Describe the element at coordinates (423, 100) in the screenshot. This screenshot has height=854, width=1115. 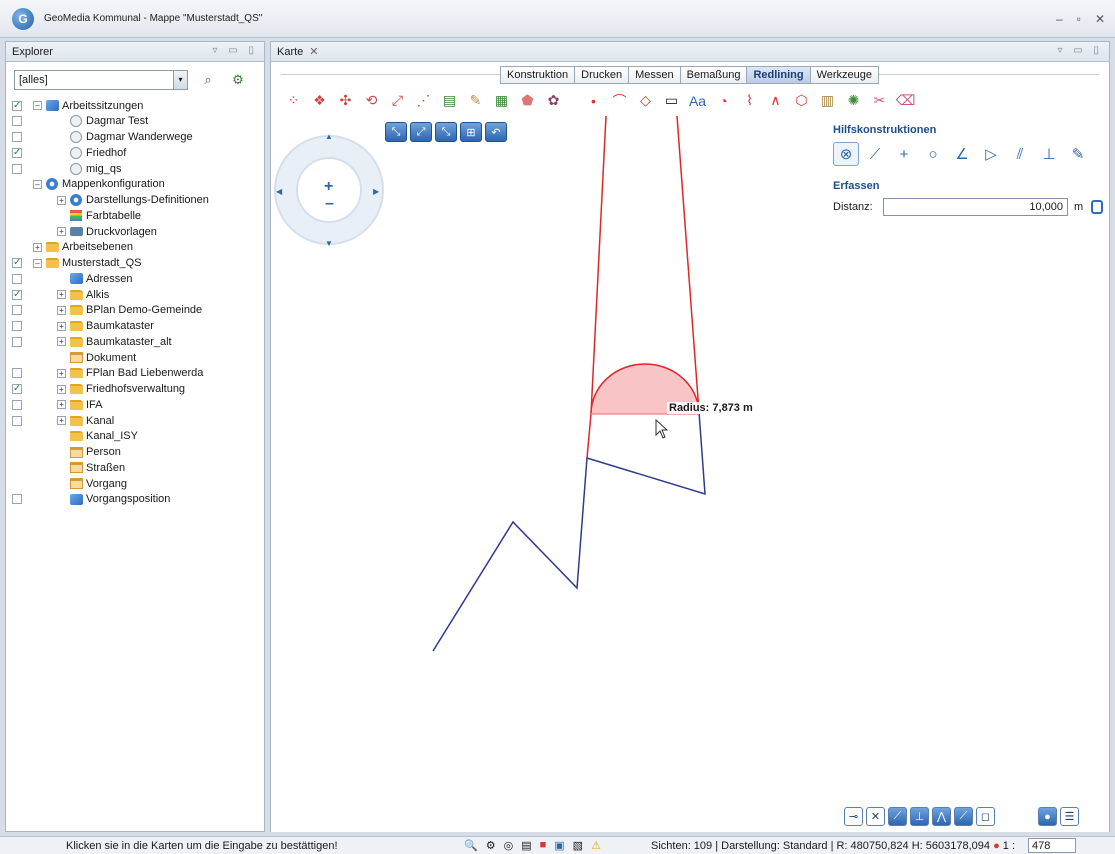
I see `vertex-tool-icon: ⋰` at that location.